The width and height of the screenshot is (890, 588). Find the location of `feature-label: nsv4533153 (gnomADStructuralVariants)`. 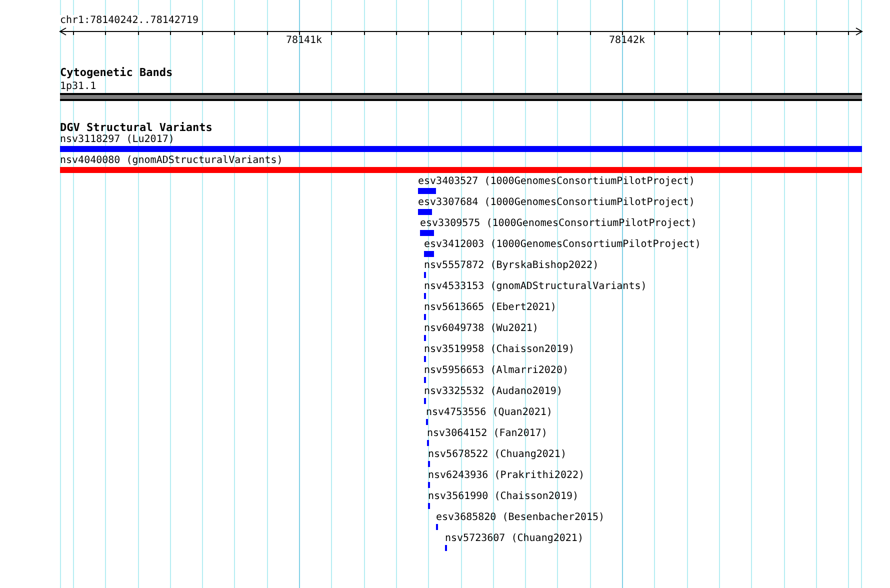

feature-label: nsv4533153 (gnomADStructuralVariants) is located at coordinates (535, 286).